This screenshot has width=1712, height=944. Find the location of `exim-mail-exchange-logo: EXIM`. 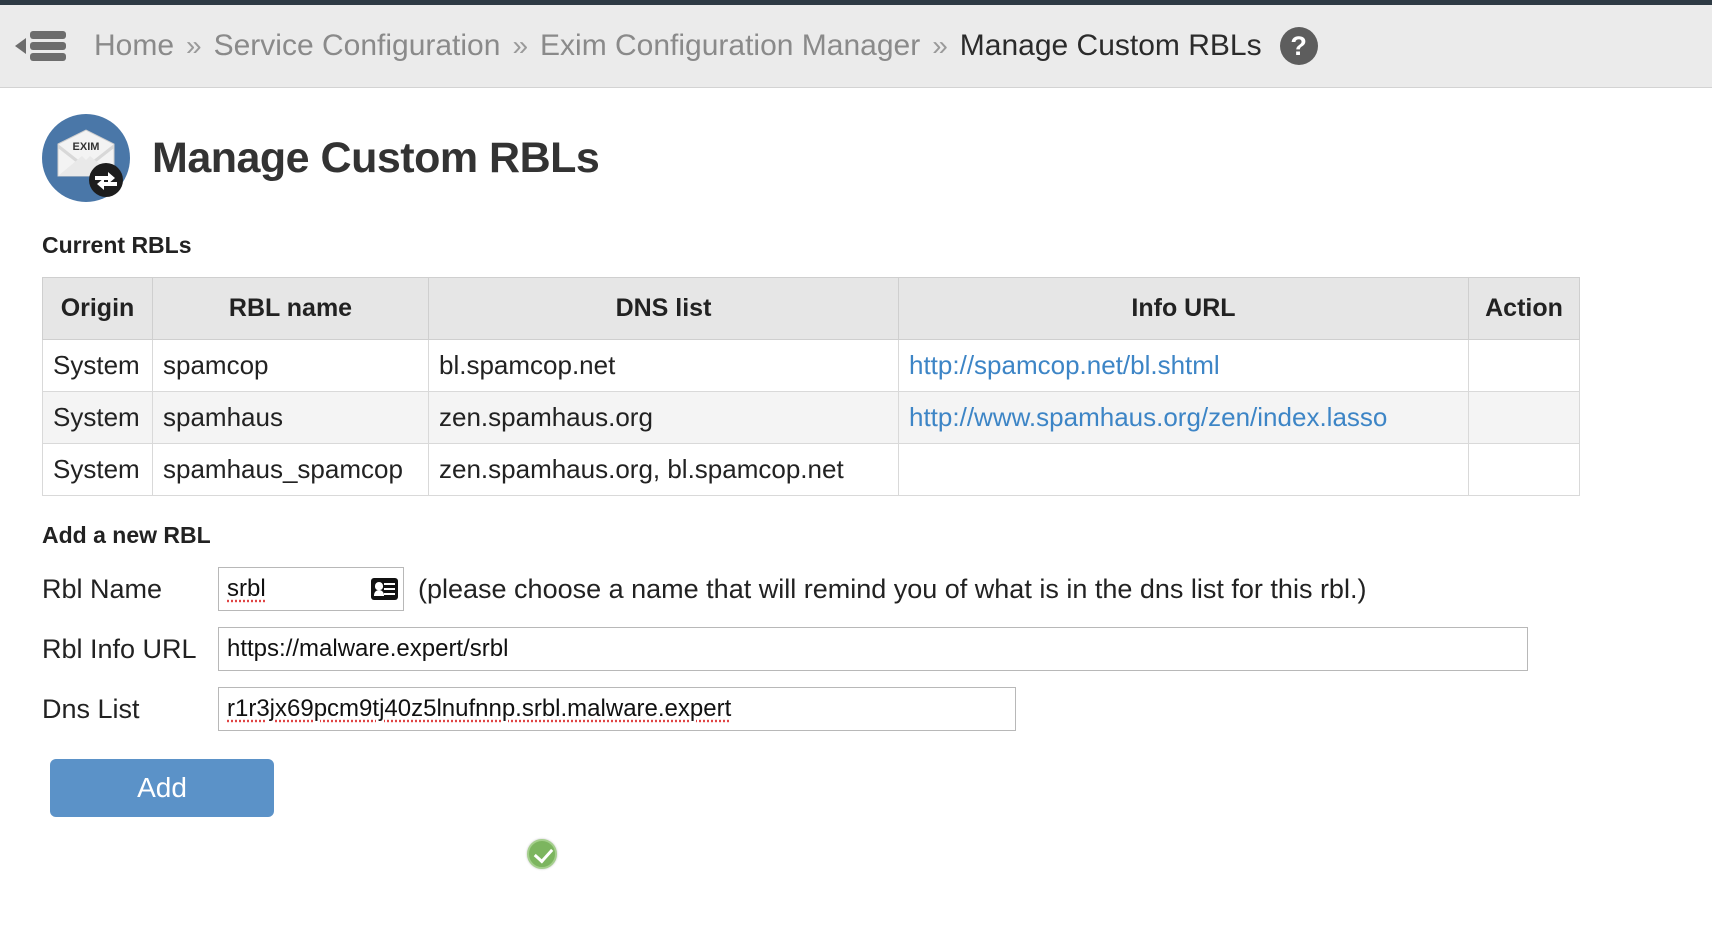

exim-mail-exchange-logo: EXIM is located at coordinates (86, 158).